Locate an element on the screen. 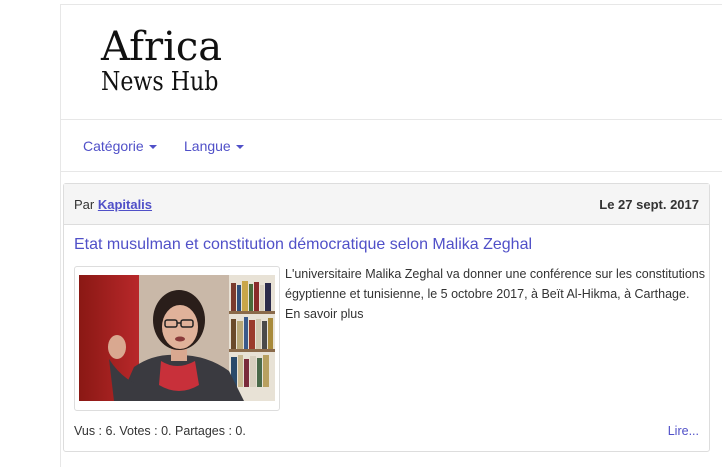 The height and width of the screenshot is (467, 722). navbar: Catégorie Langue is located at coordinates (391, 145).